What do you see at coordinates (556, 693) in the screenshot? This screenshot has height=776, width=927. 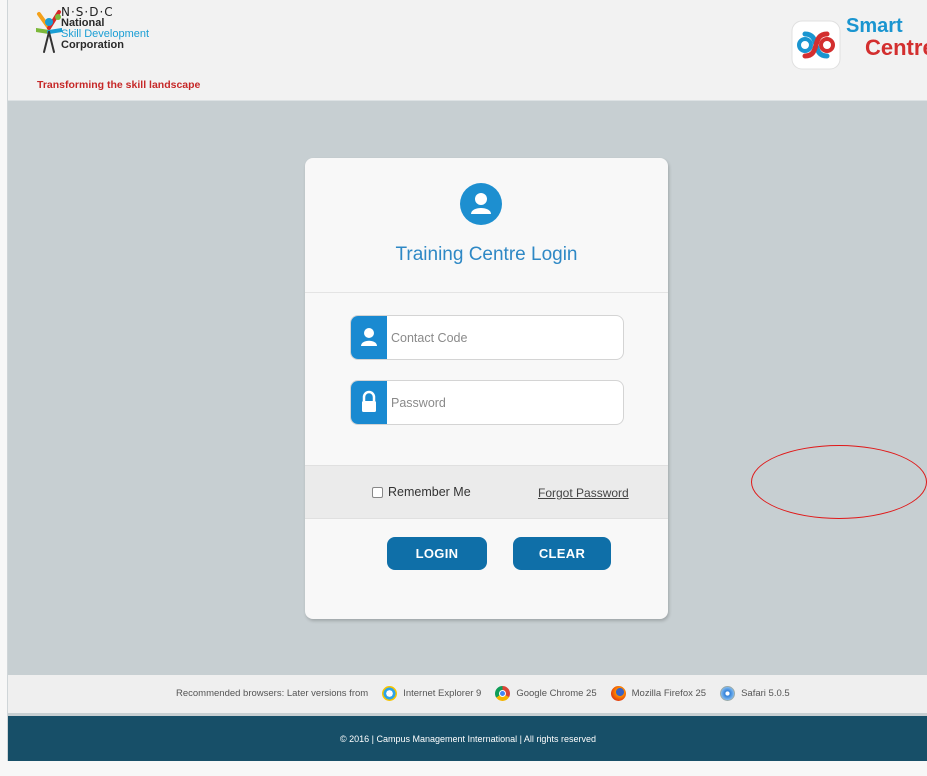 I see `browser-label-chrome: Google Chrome 25` at bounding box center [556, 693].